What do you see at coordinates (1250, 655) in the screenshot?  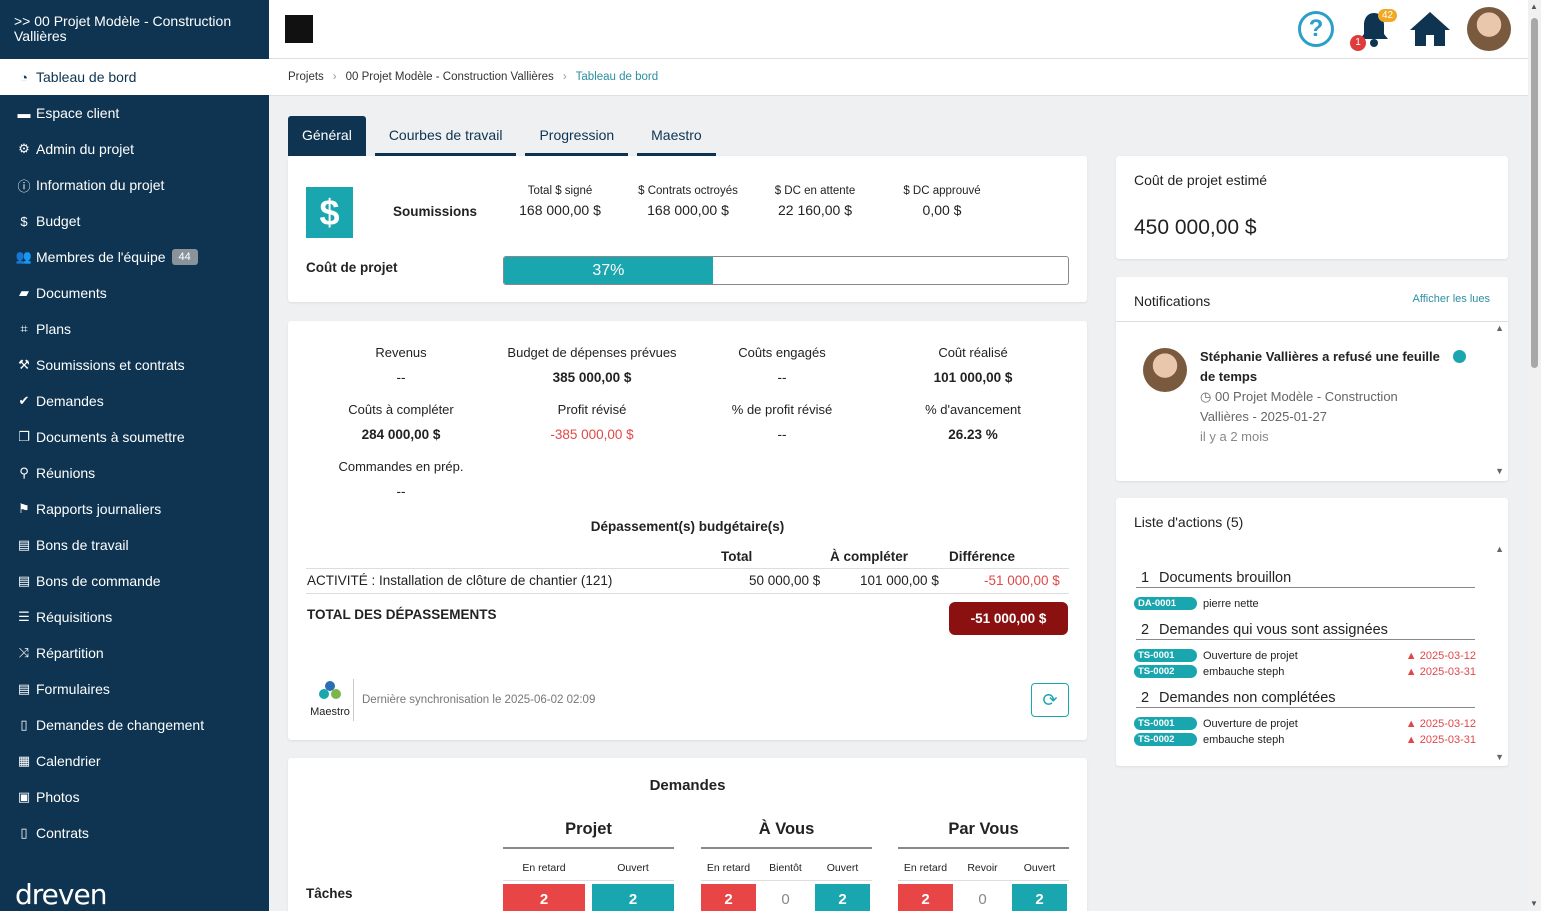 I see `action-label: Ouverture de projet` at bounding box center [1250, 655].